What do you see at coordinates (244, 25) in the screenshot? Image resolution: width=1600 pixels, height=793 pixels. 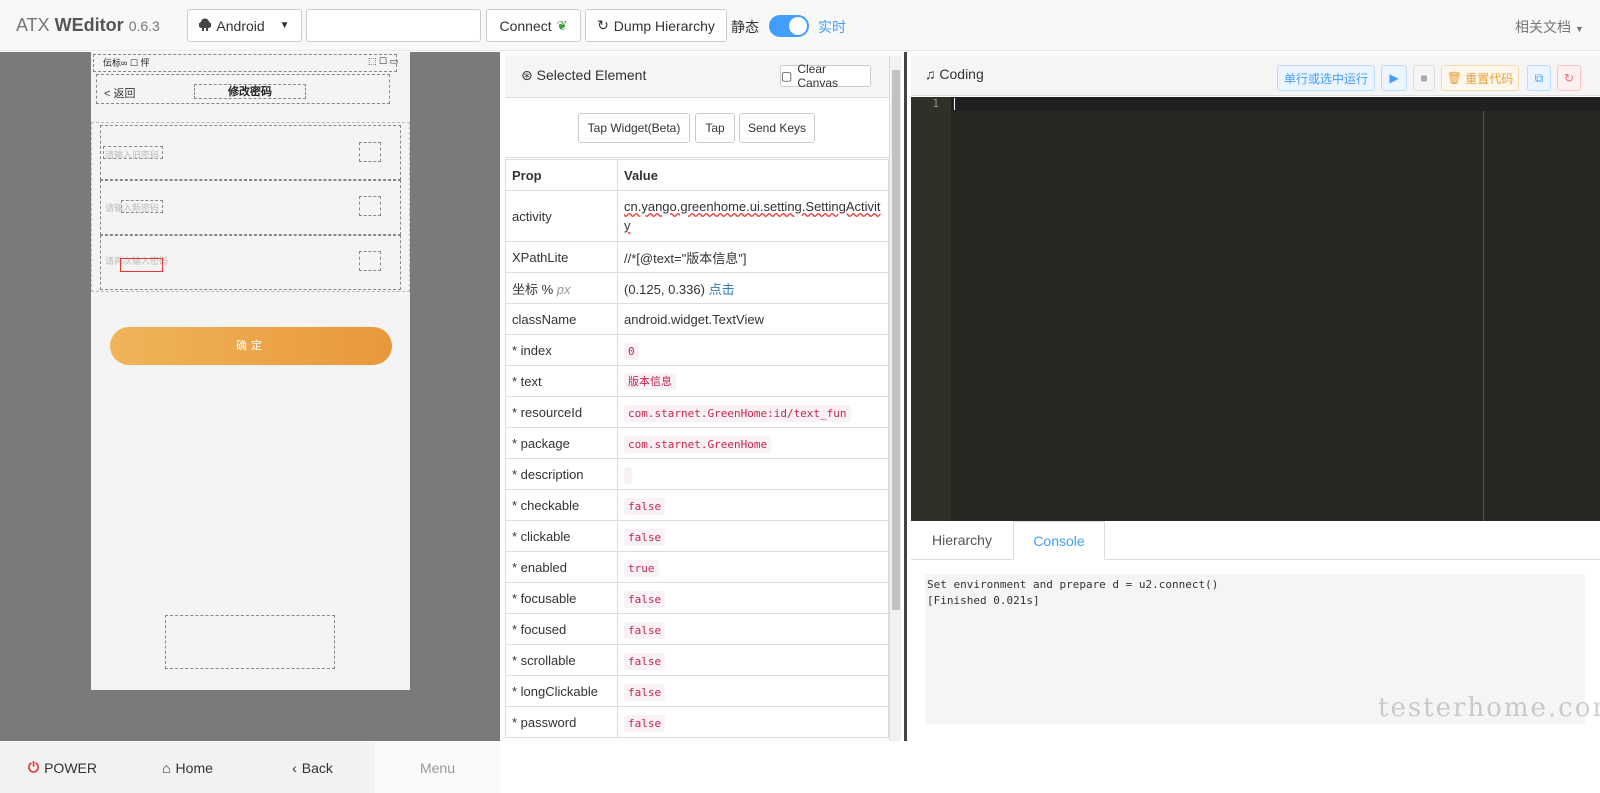 I see `platform-select: Android ▼` at bounding box center [244, 25].